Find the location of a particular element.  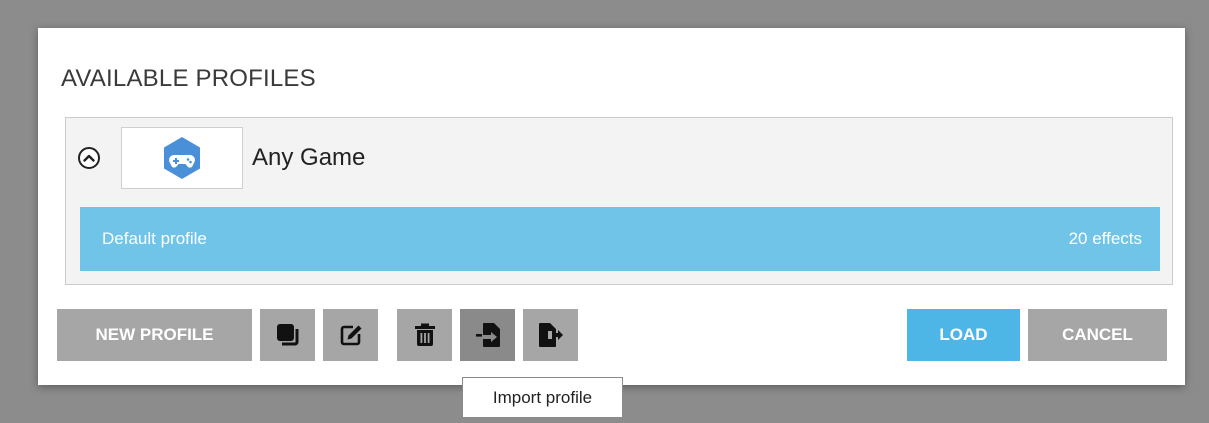

chevron-up-icon is located at coordinates (89, 158).